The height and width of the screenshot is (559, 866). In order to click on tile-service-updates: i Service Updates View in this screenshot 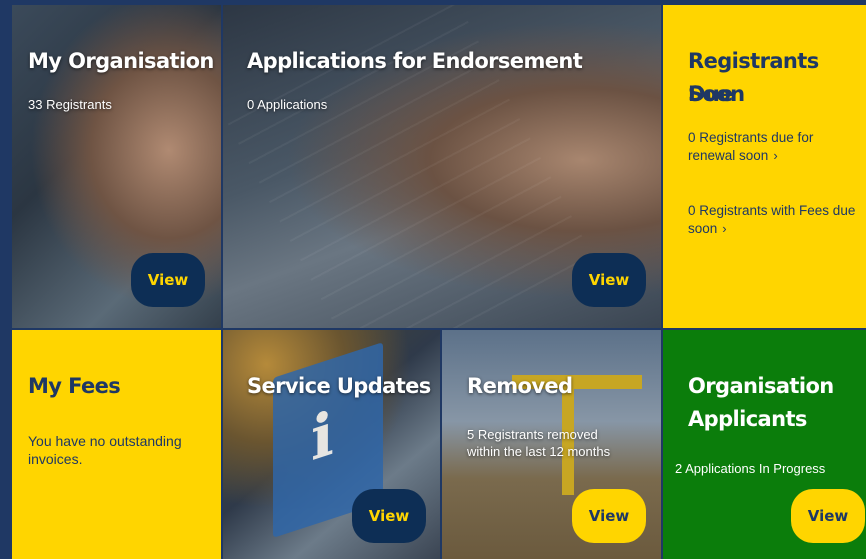, I will do `click(331, 444)`.